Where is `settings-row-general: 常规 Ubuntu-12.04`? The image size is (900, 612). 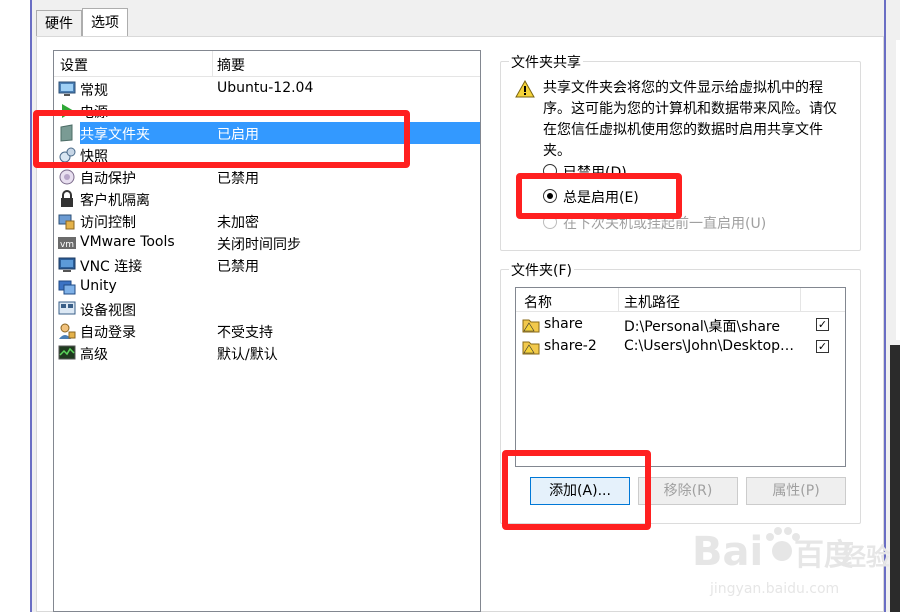 settings-row-general: 常规 Ubuntu-12.04 is located at coordinates (267, 89).